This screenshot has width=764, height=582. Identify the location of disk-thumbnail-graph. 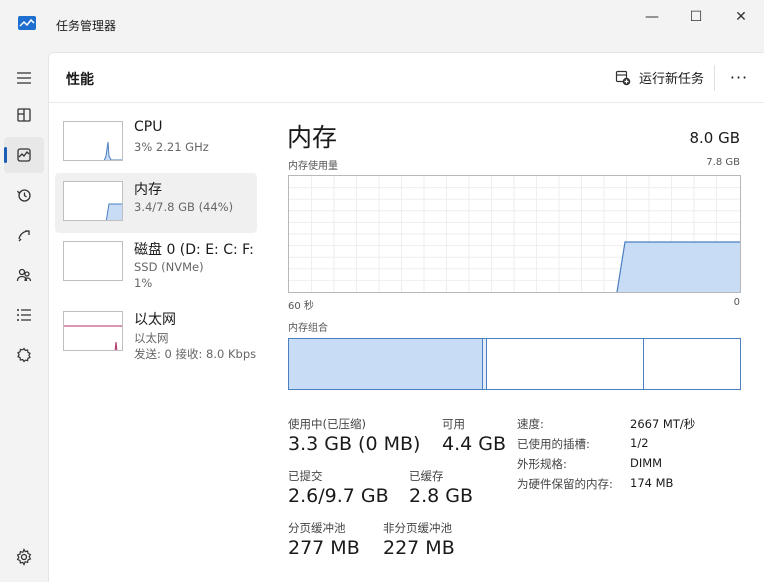
(93, 261).